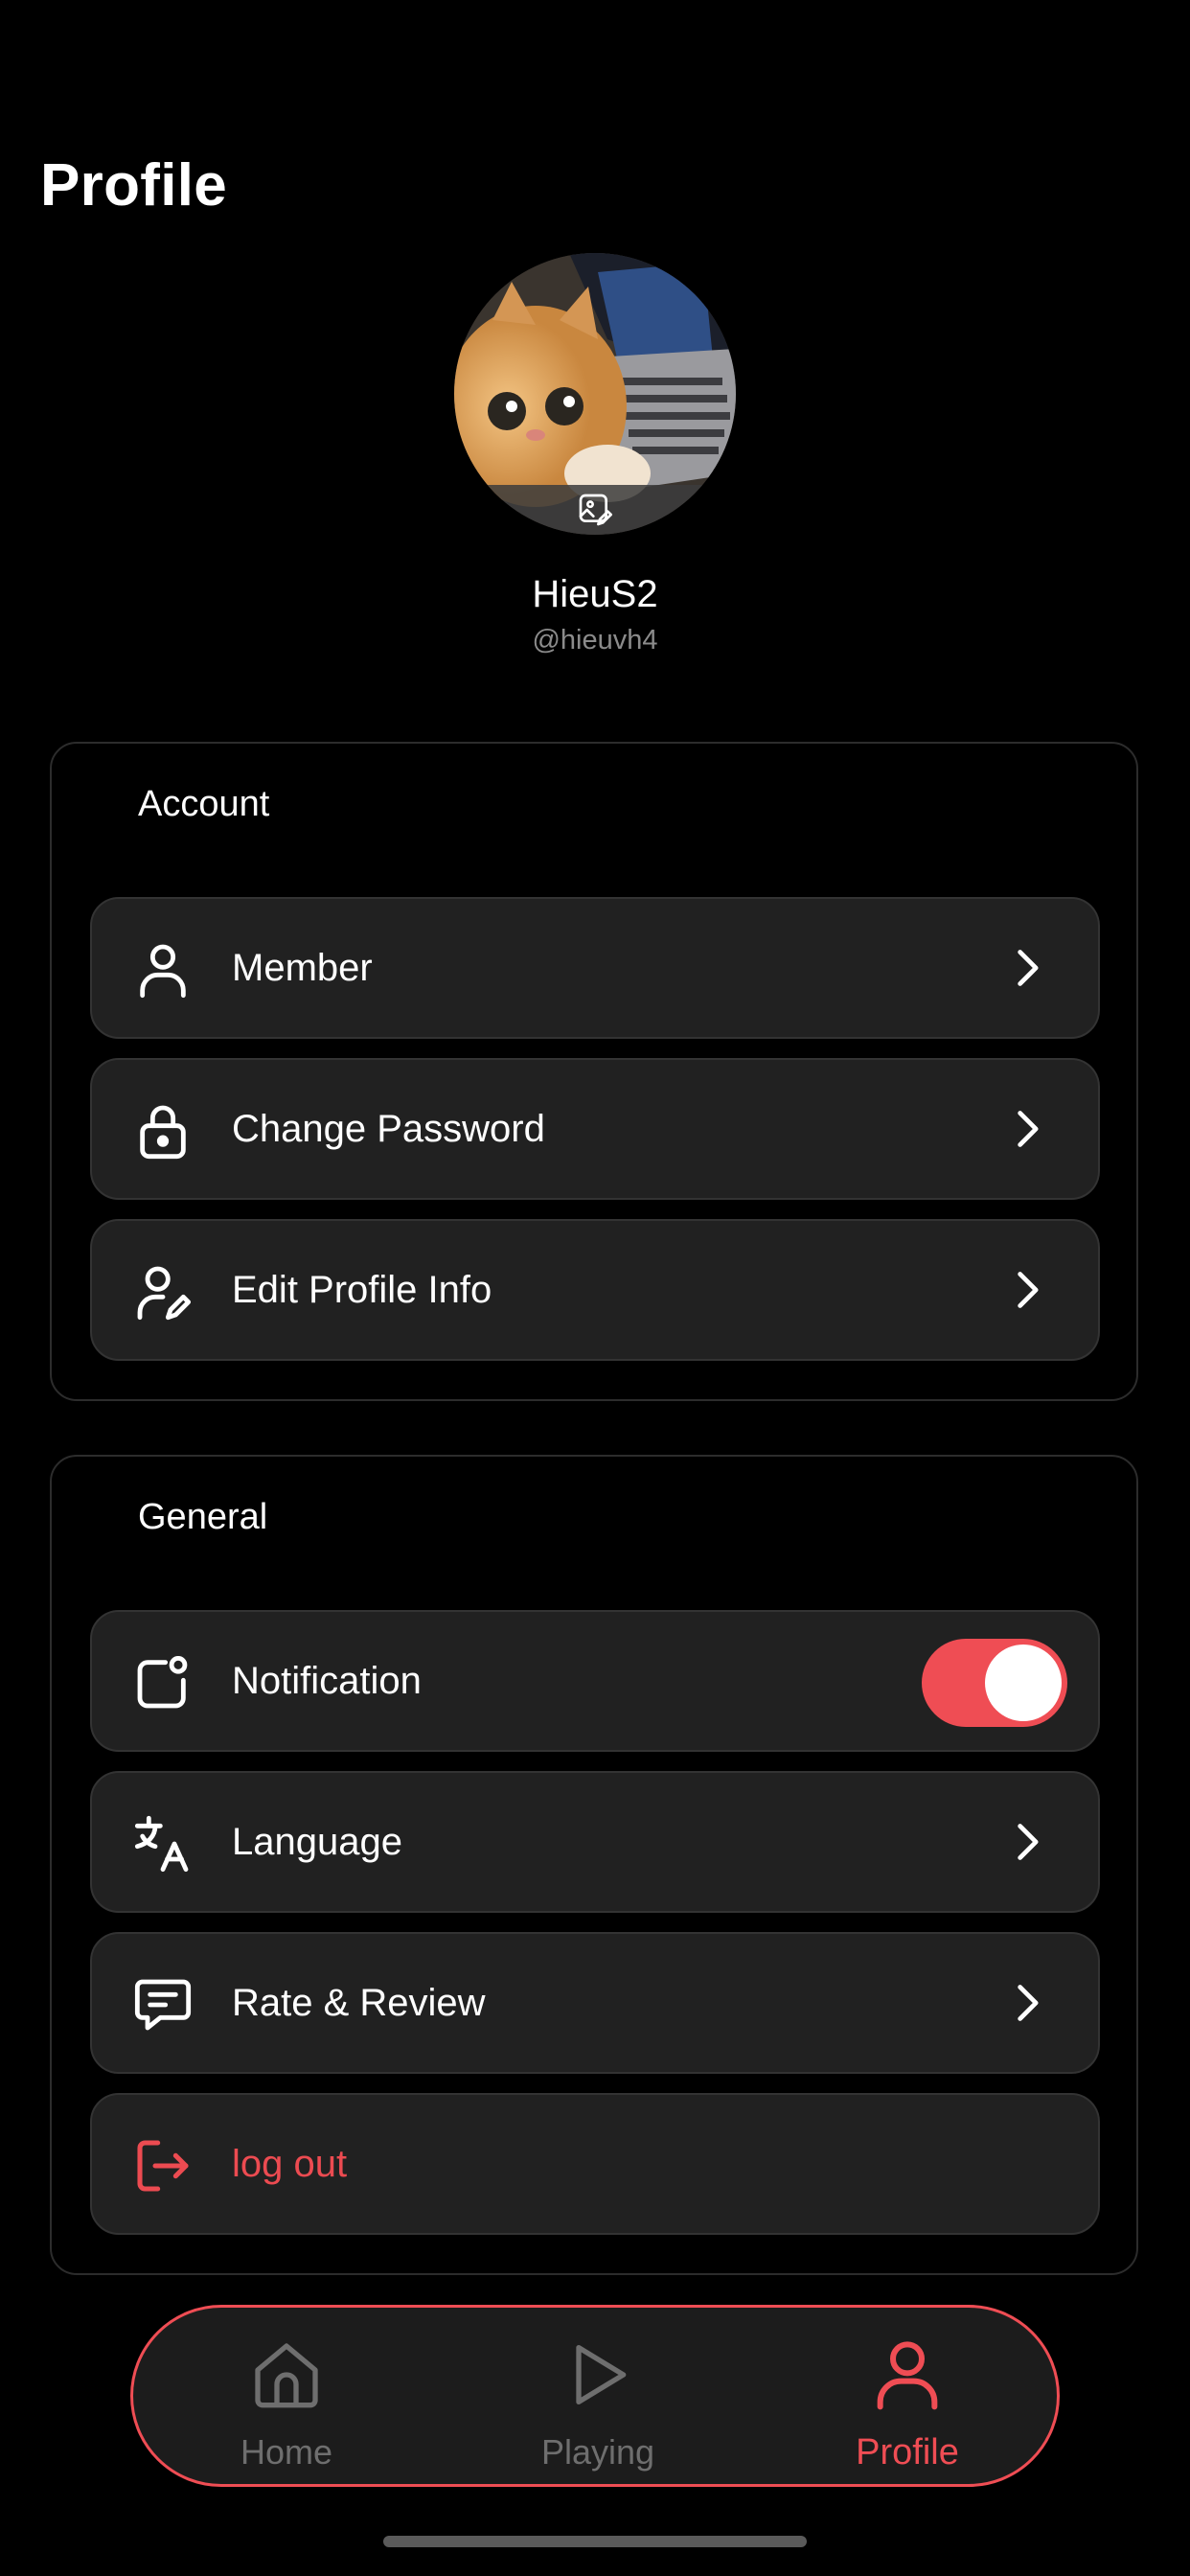 This screenshot has width=1190, height=2576. What do you see at coordinates (163, 2166) in the screenshot?
I see `logout-icon` at bounding box center [163, 2166].